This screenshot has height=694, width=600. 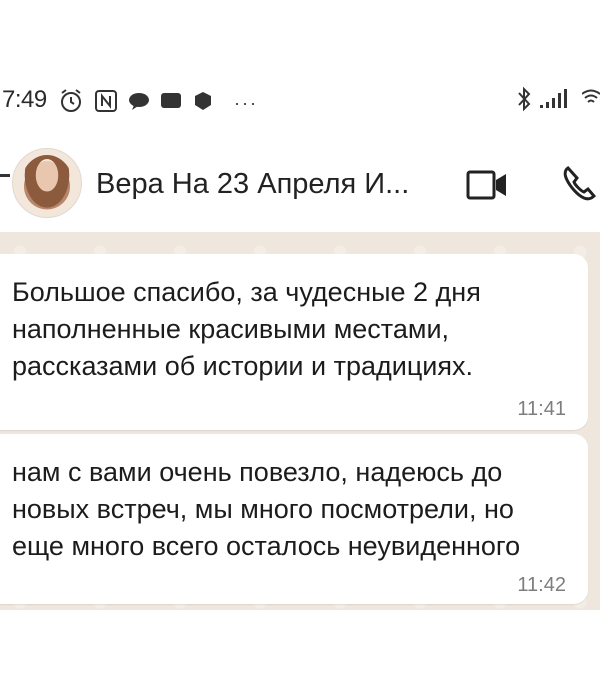 What do you see at coordinates (541, 409) in the screenshot?
I see `message-time: 11:41` at bounding box center [541, 409].